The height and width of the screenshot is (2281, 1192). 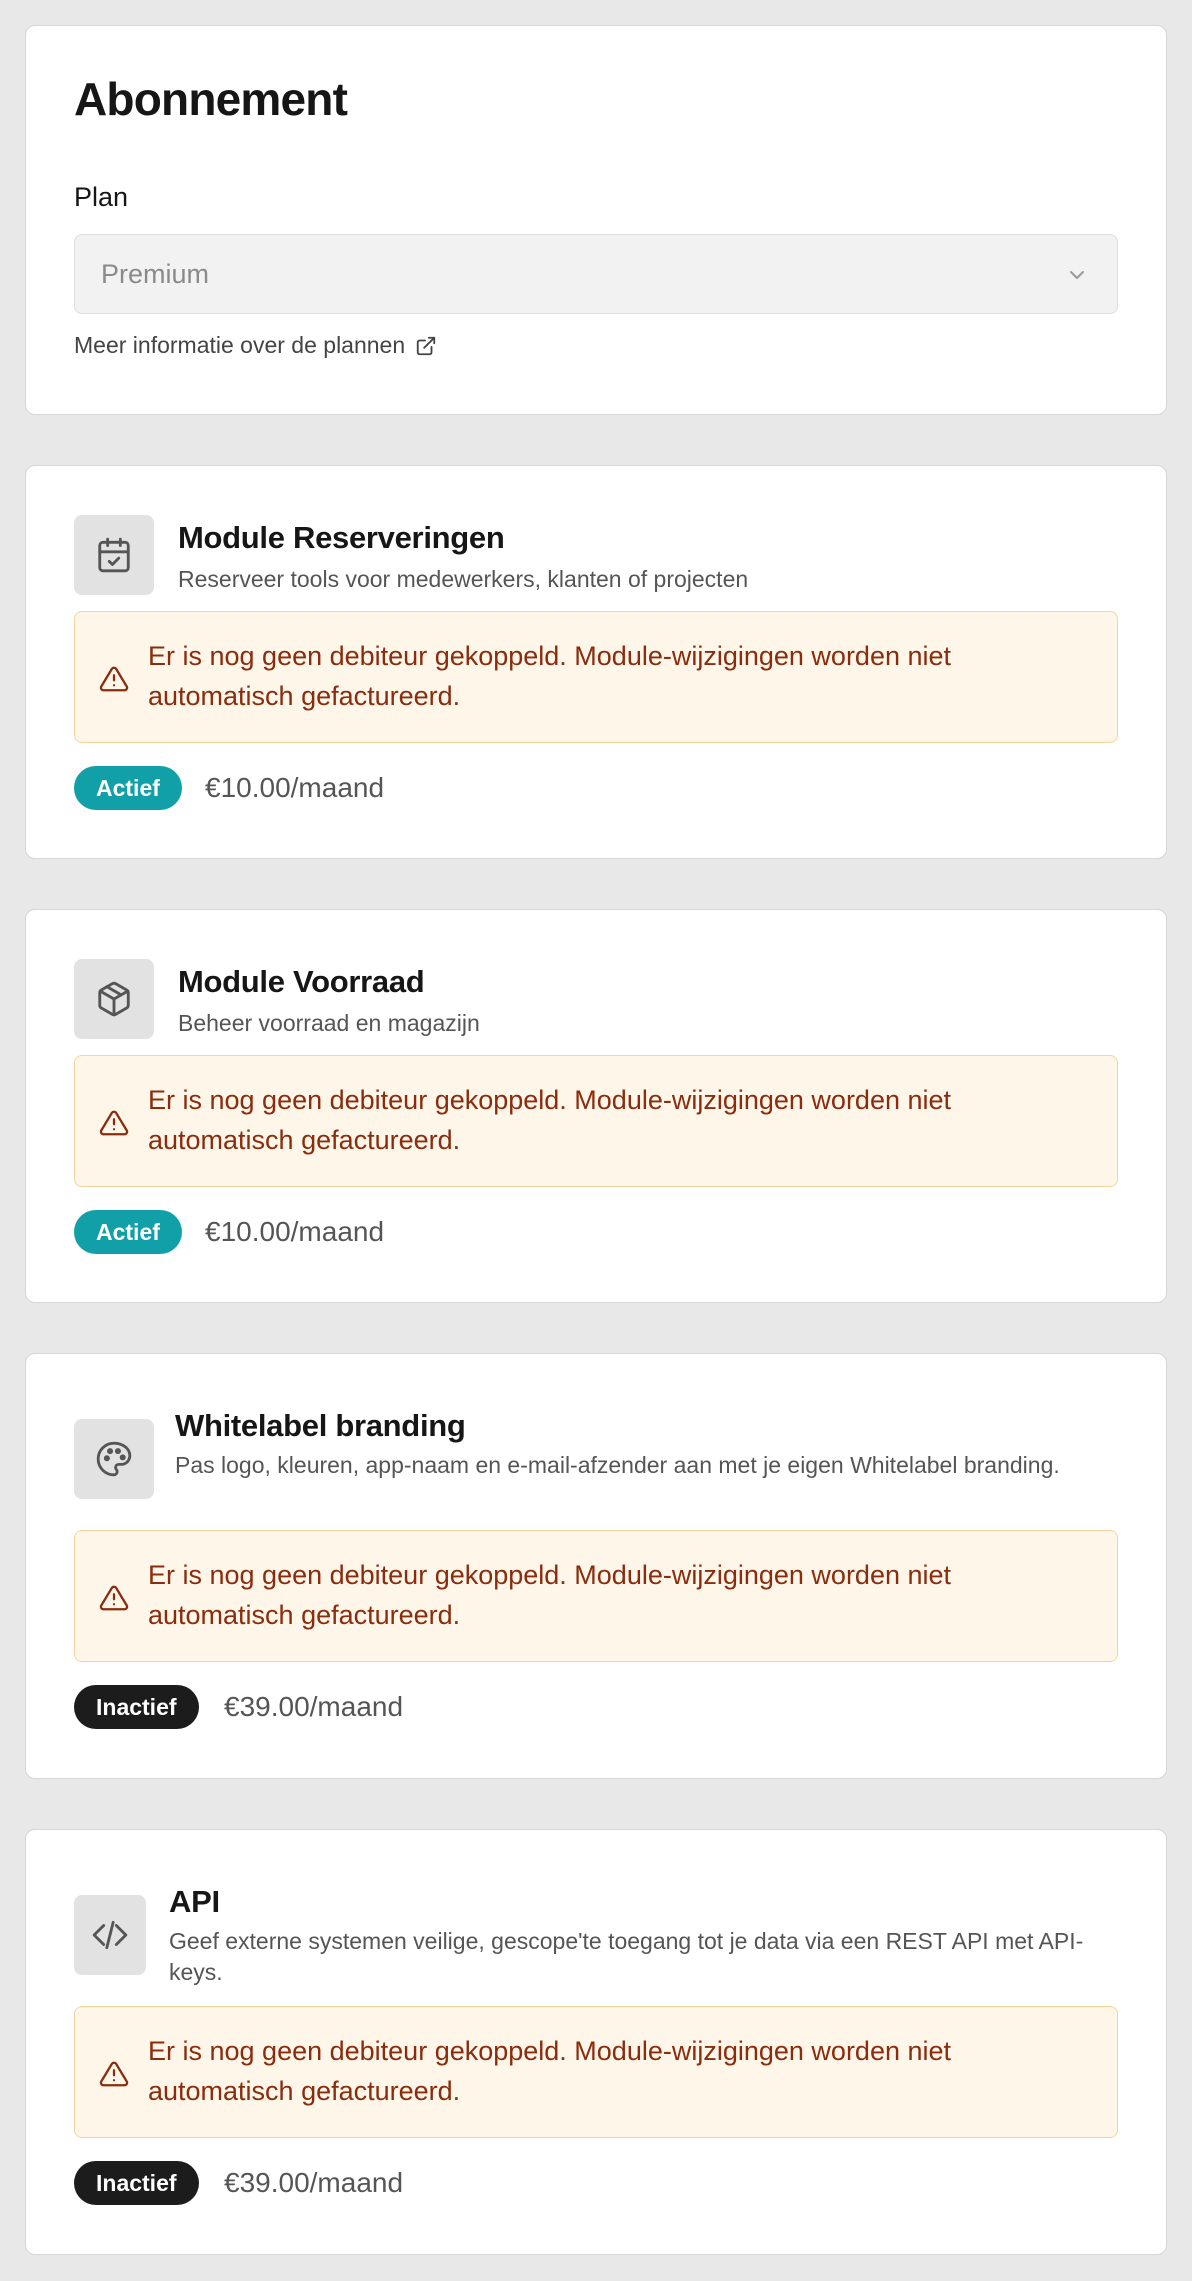 I want to click on code-icon, so click(x=110, y=1935).